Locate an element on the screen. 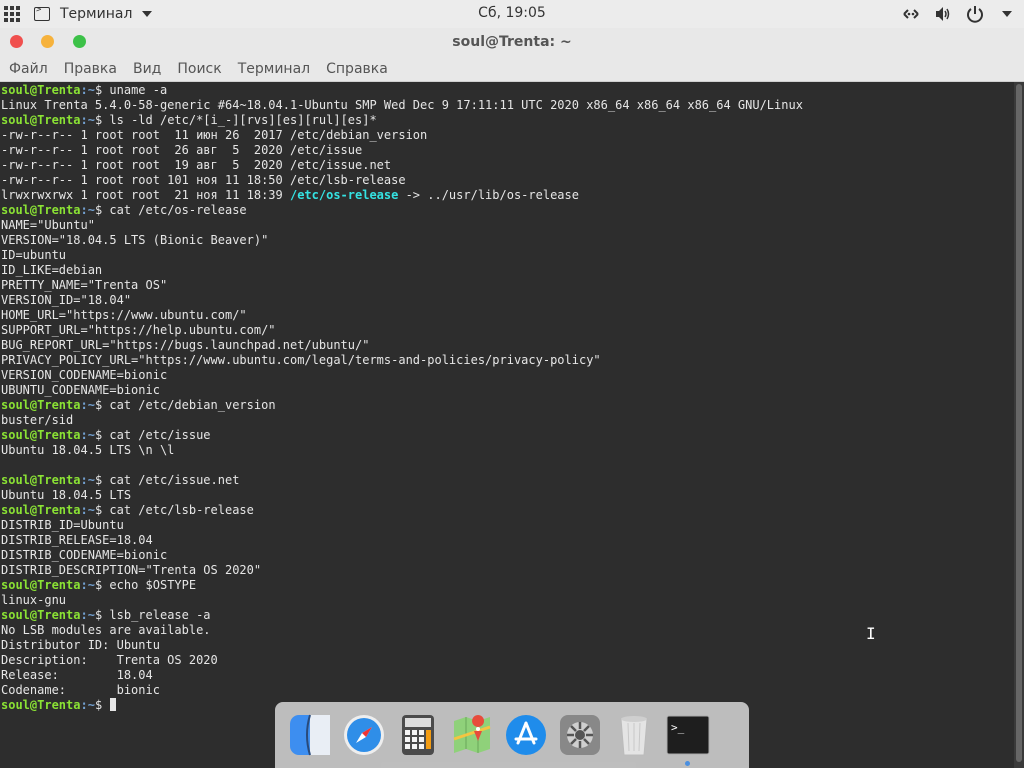  app-store-icon is located at coordinates (526, 735).